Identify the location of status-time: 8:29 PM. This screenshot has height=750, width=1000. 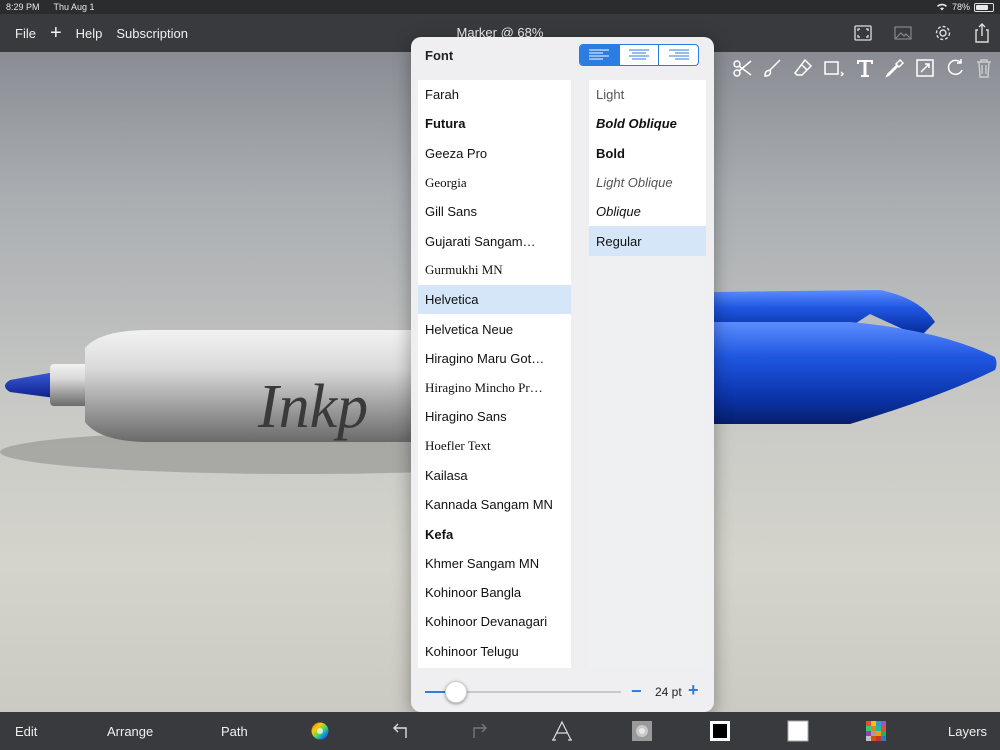
(23, 7).